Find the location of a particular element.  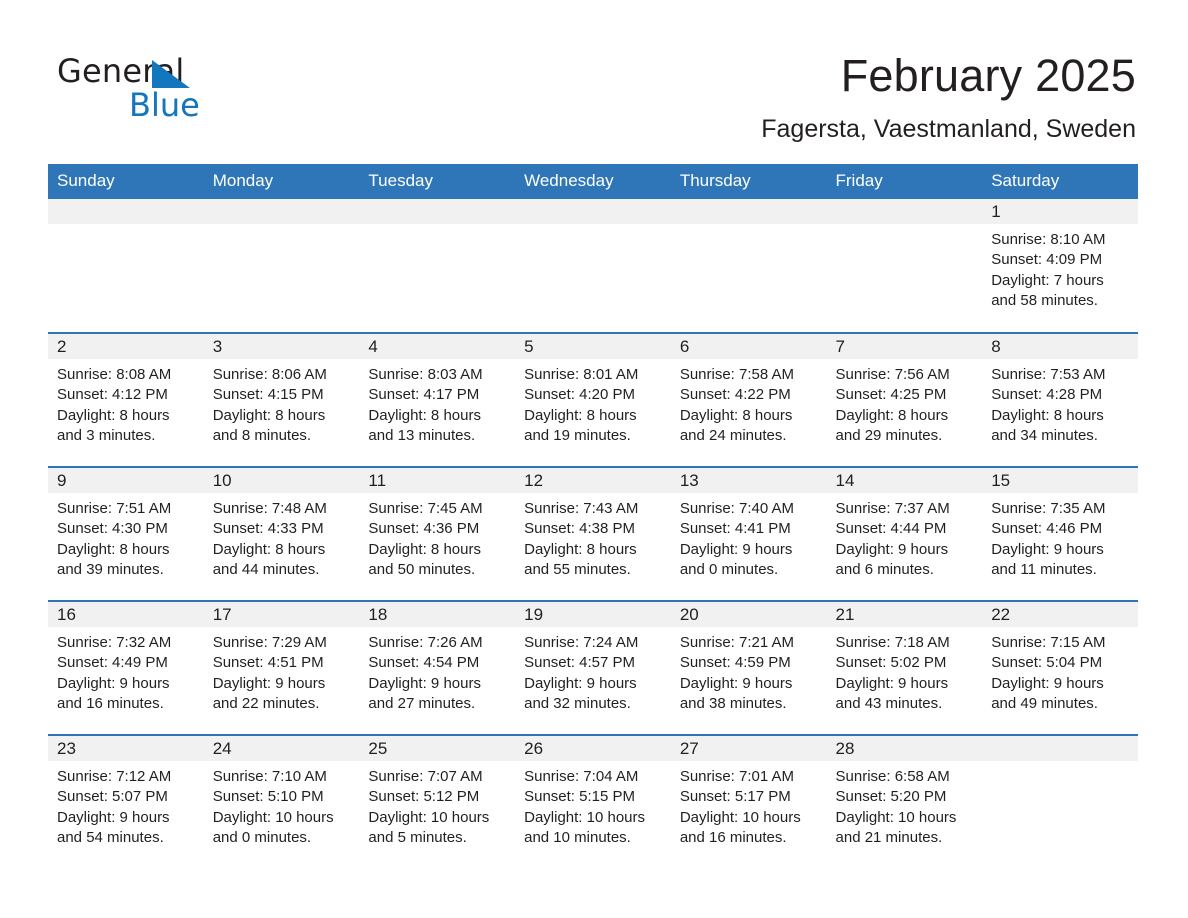

day-detail-line: Sunset: 4:44 PM is located at coordinates (891, 529).